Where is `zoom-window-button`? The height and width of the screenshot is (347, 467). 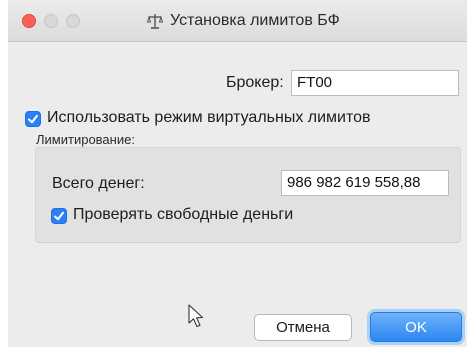
zoom-window-button is located at coordinates (73, 21).